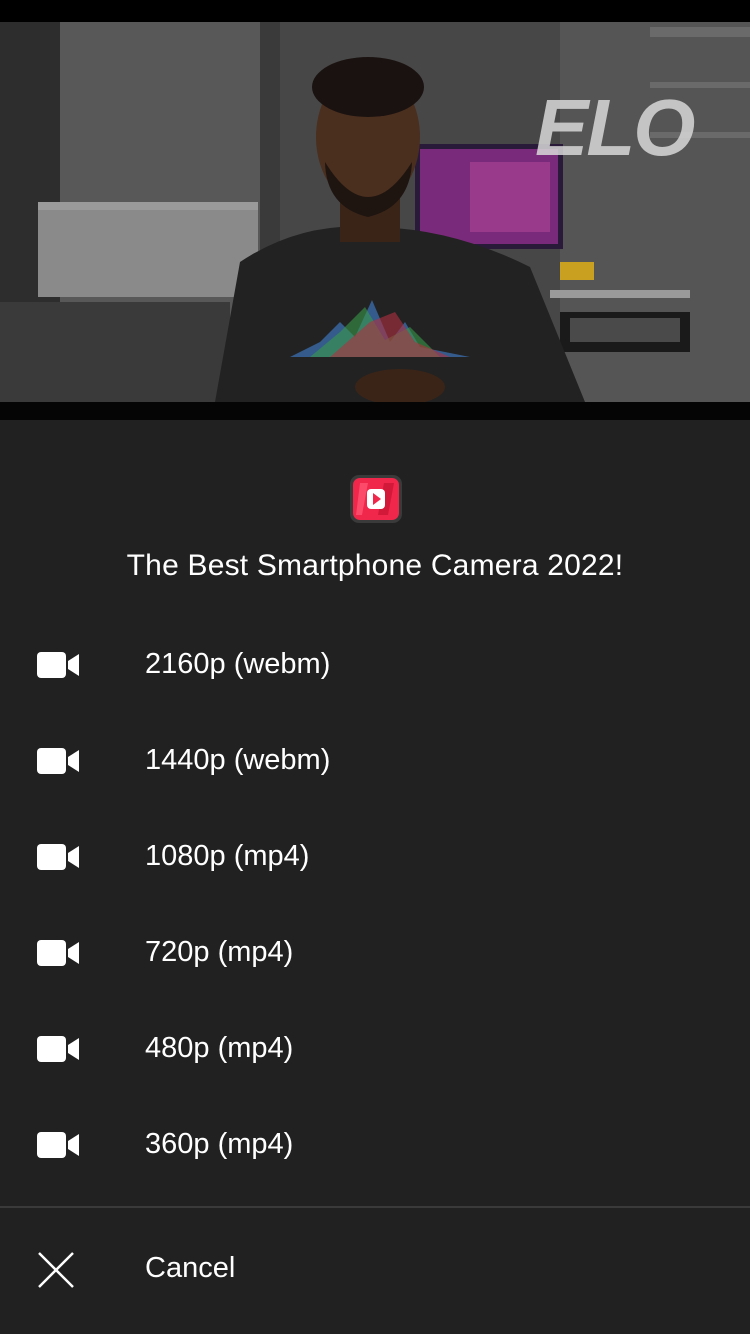 The width and height of the screenshot is (750, 1334). Describe the element at coordinates (375, 1048) in the screenshot. I see `quality-option-480p: 480p (mp4)` at that location.